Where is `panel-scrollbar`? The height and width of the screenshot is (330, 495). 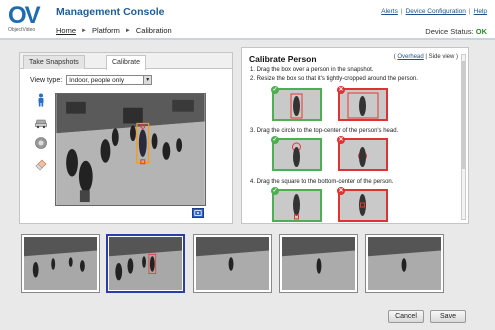 panel-scrollbar is located at coordinates (463, 137).